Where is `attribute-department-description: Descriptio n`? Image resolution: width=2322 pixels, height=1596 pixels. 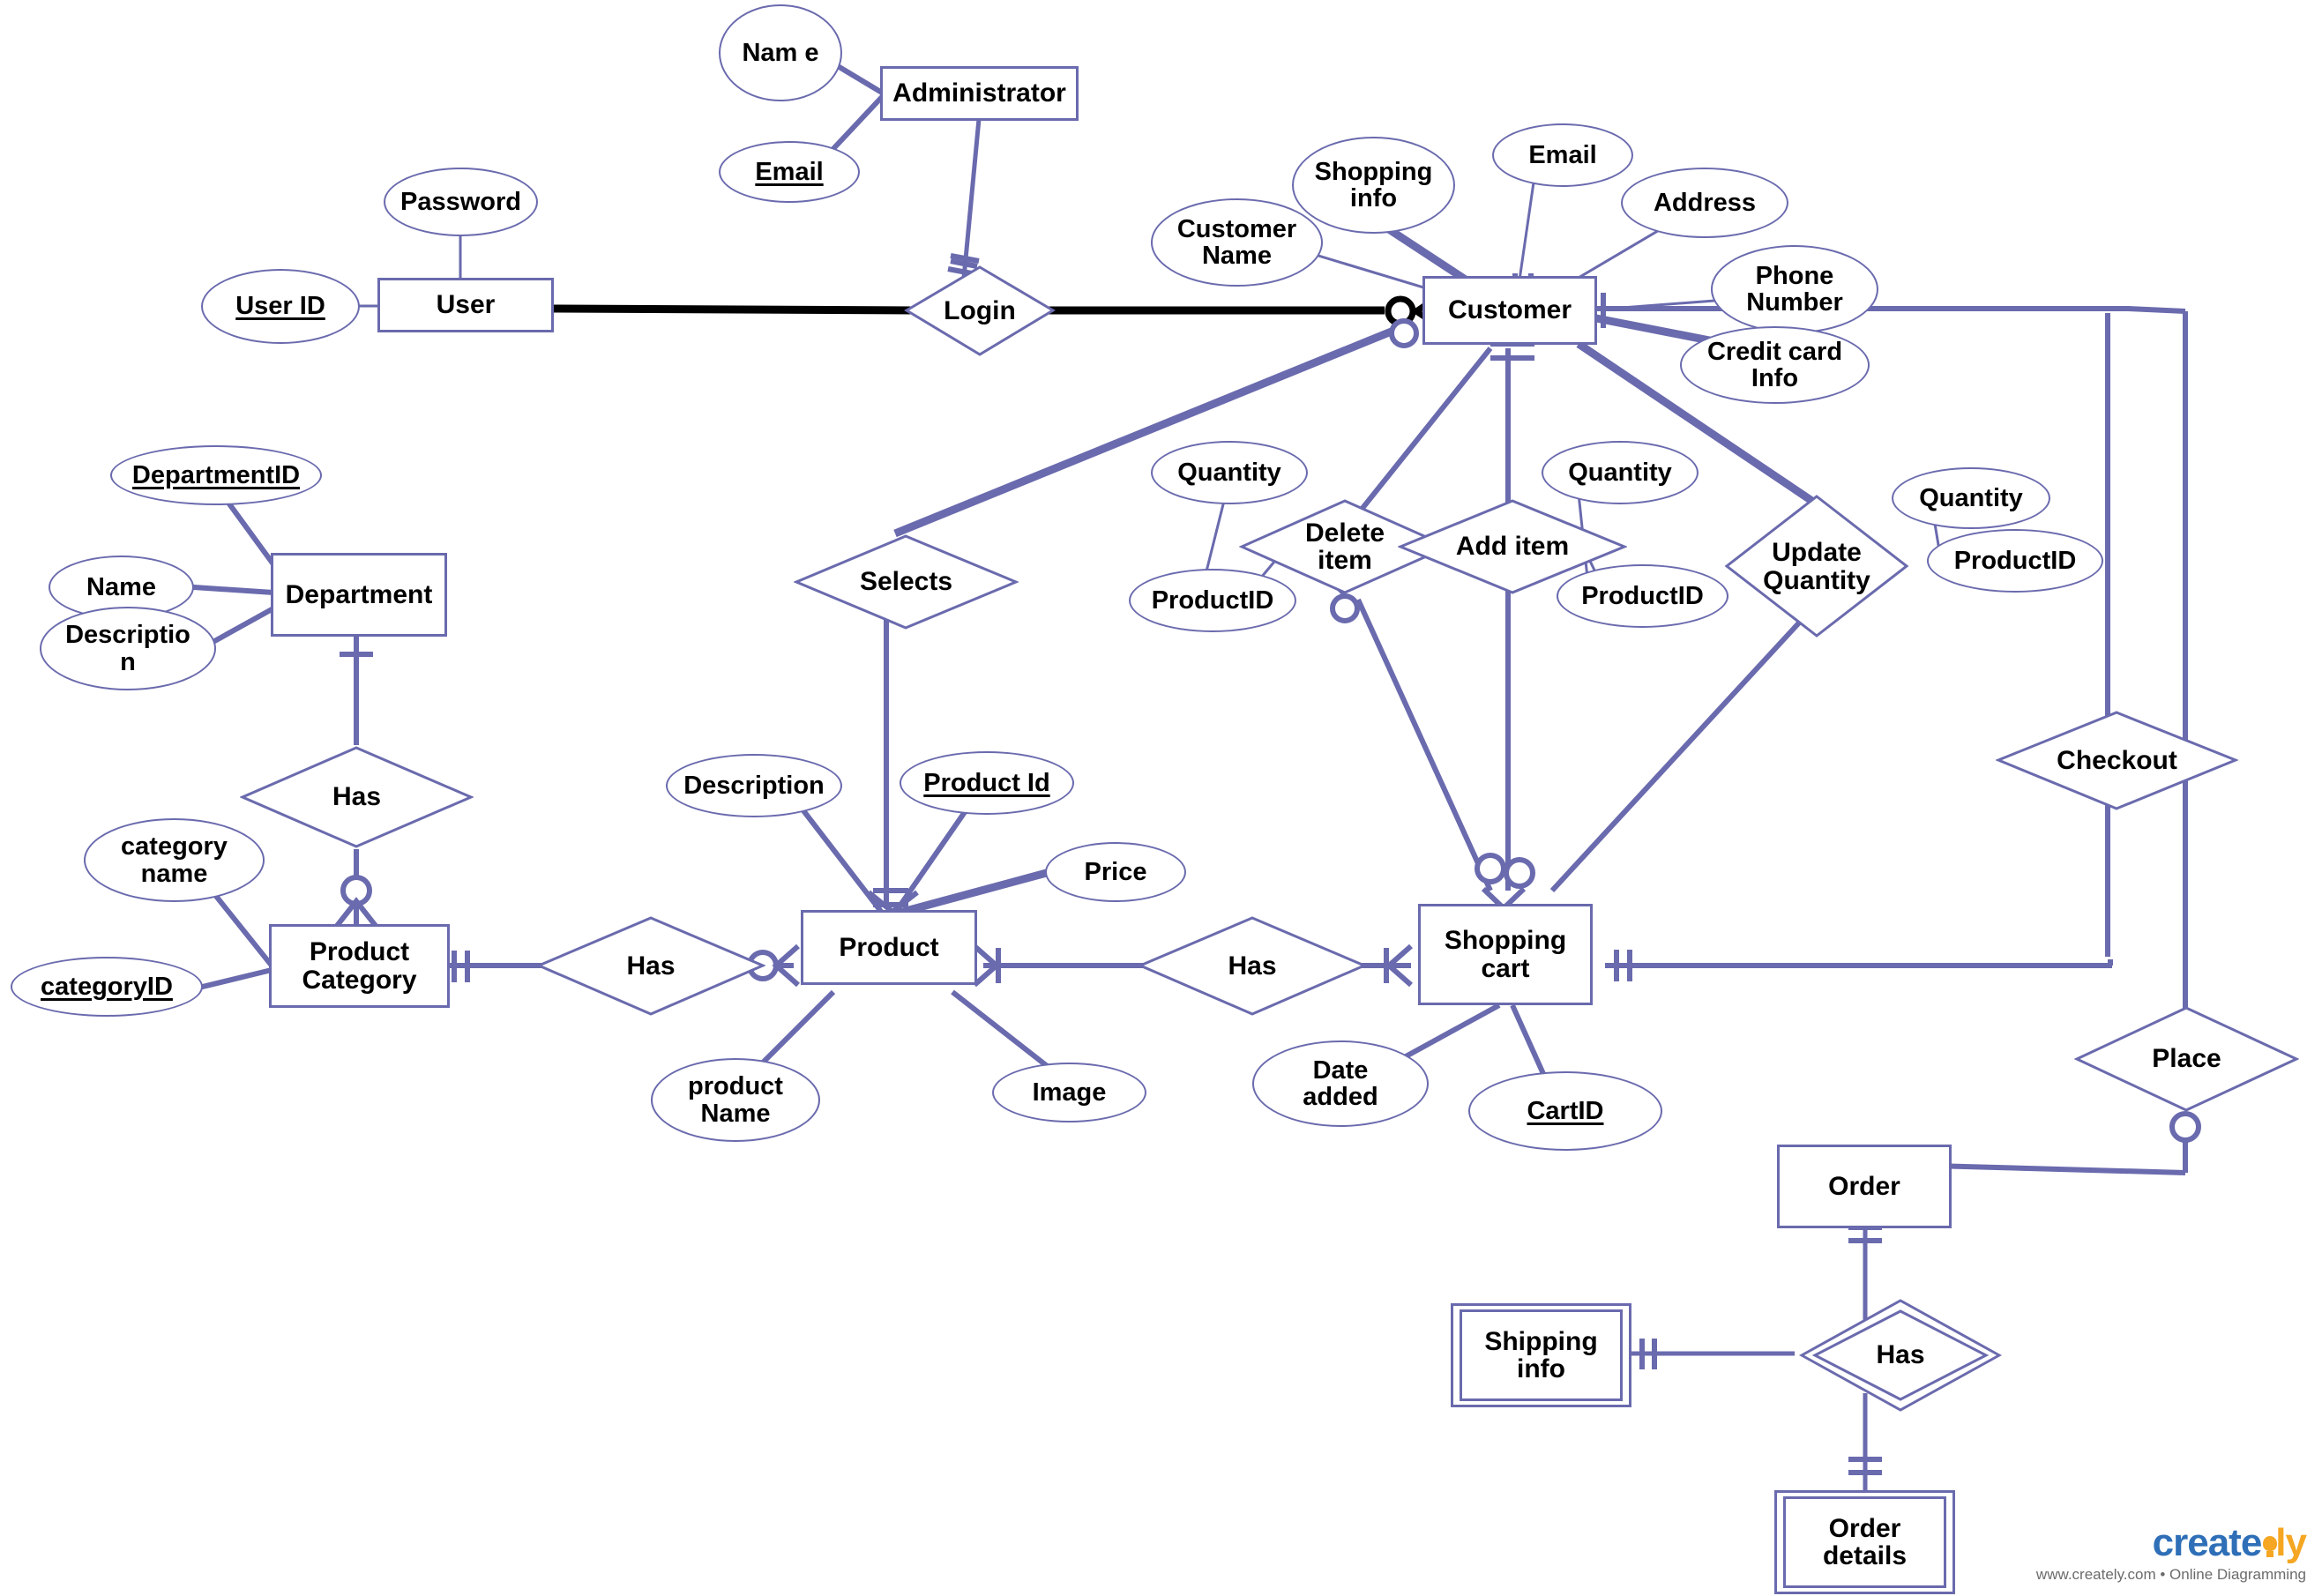
attribute-department-description: Descriptio n is located at coordinates (128, 648).